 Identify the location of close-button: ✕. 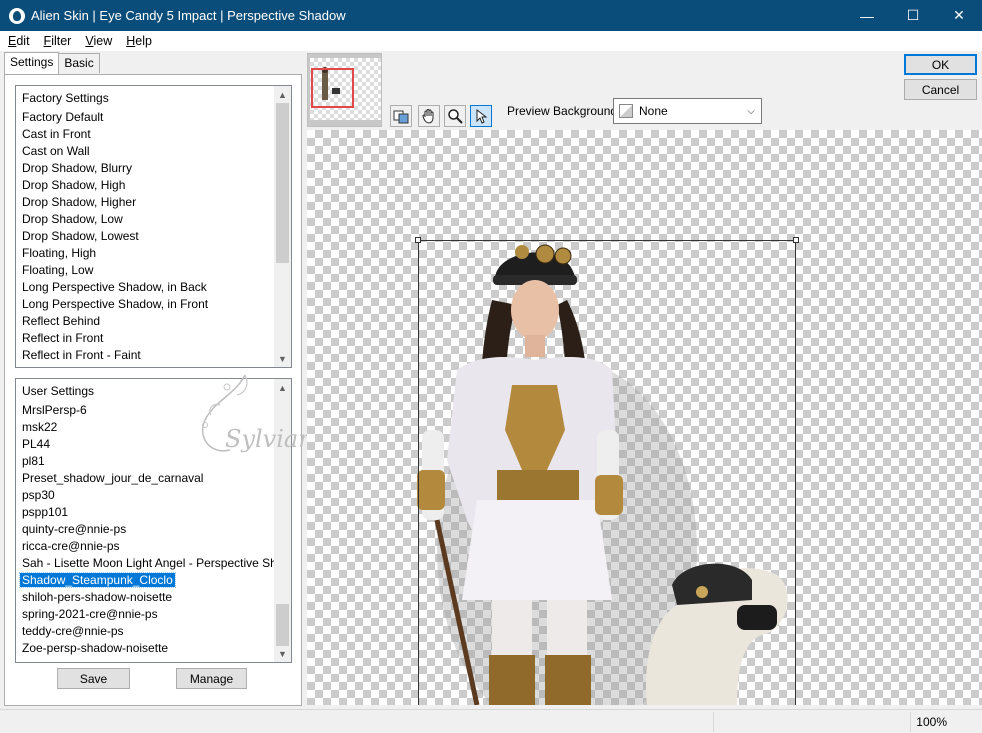
(959, 15).